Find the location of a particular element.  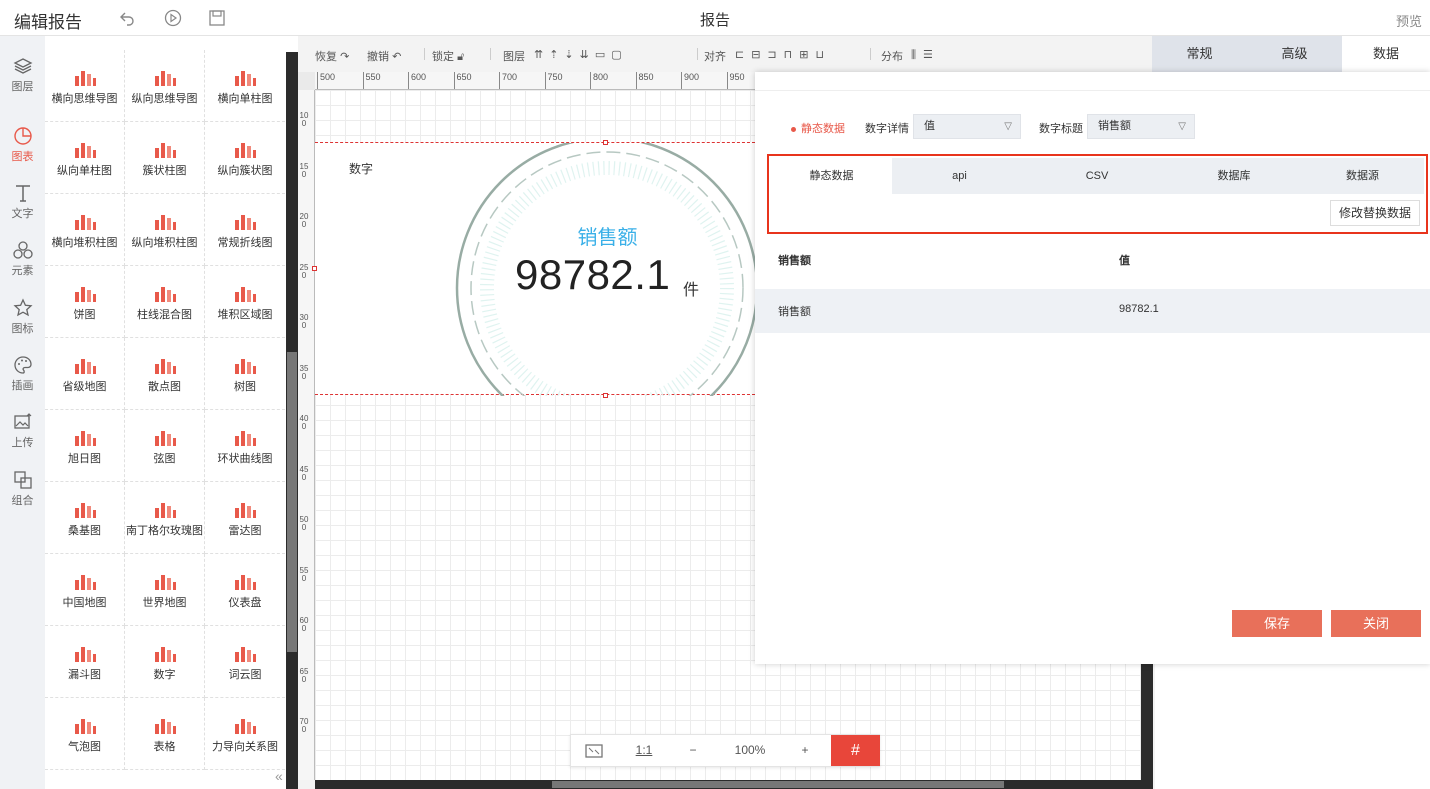

number-widget: 数字 销售额 98782.1 件 is located at coordinates (533, 269).